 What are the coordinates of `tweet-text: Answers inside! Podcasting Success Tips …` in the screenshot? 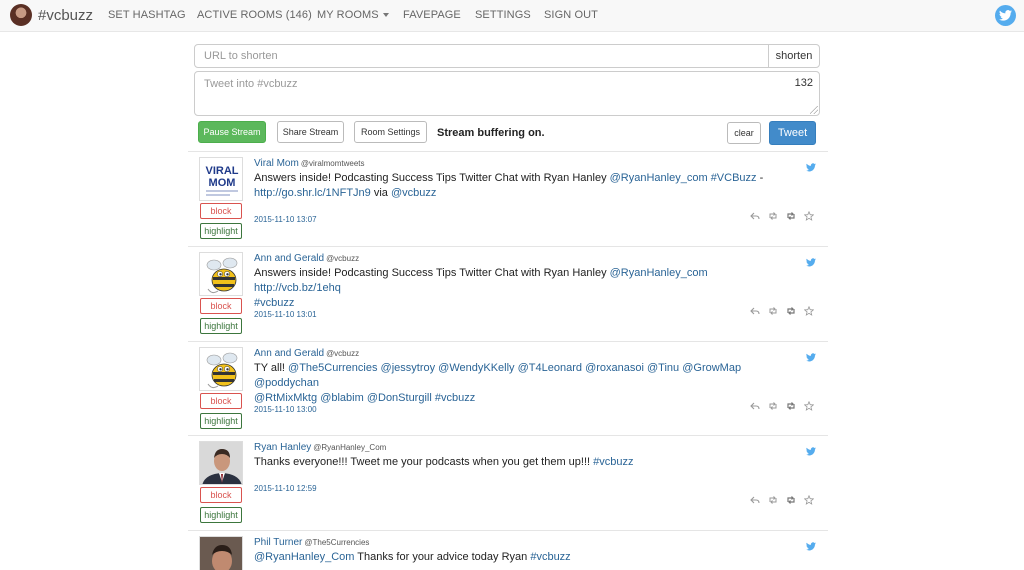 It's located at (524, 288).